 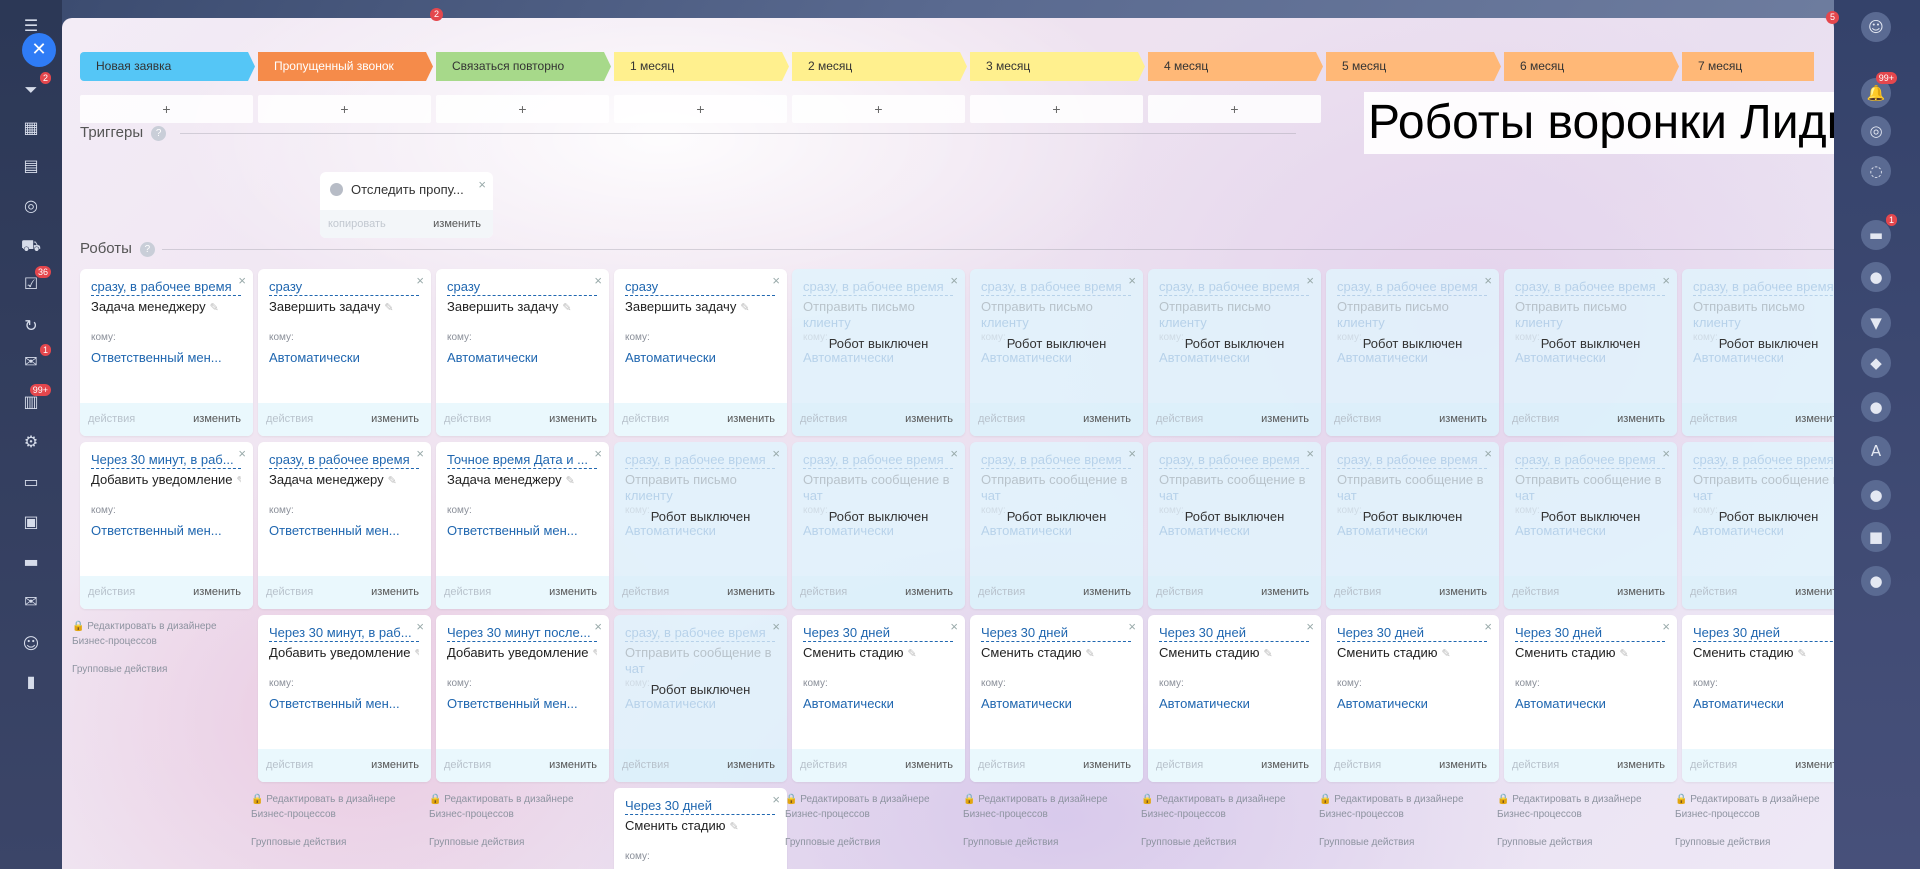 What do you see at coordinates (1876, 131) in the screenshot?
I see `fingerprint-icon: ◎` at bounding box center [1876, 131].